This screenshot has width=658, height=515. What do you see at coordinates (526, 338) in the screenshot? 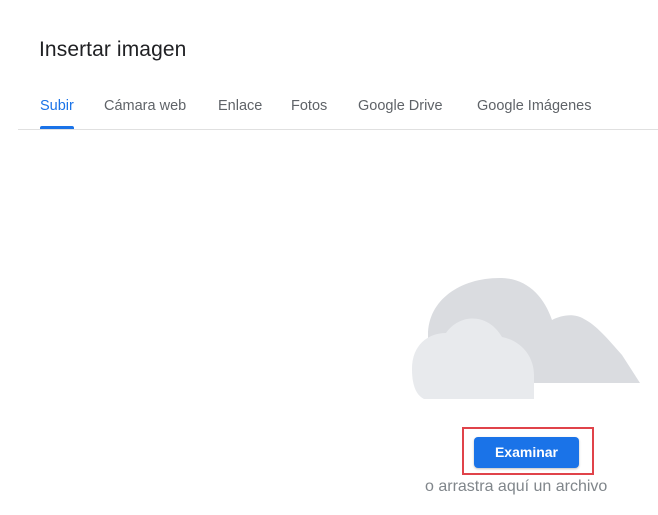
I see `cloud-icon` at bounding box center [526, 338].